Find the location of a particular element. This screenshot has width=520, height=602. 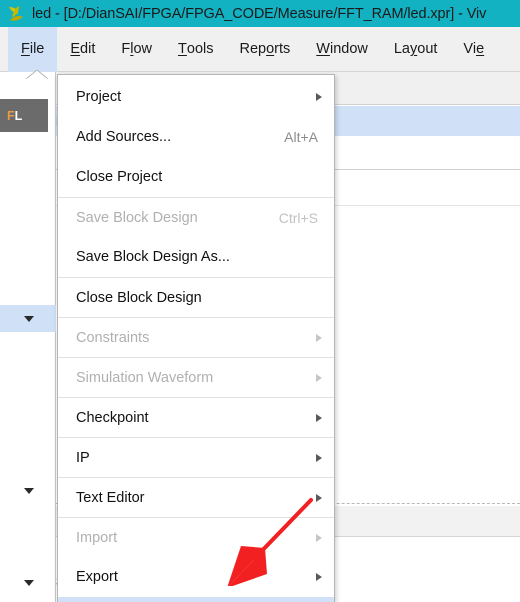

menu-item-label: IP is located at coordinates (83, 457).